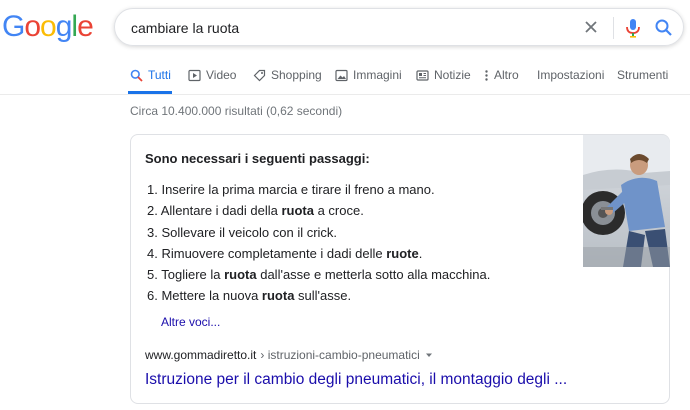 This screenshot has height=410, width=690. What do you see at coordinates (338, 211) in the screenshot?
I see `step-text: a croce.` at bounding box center [338, 211].